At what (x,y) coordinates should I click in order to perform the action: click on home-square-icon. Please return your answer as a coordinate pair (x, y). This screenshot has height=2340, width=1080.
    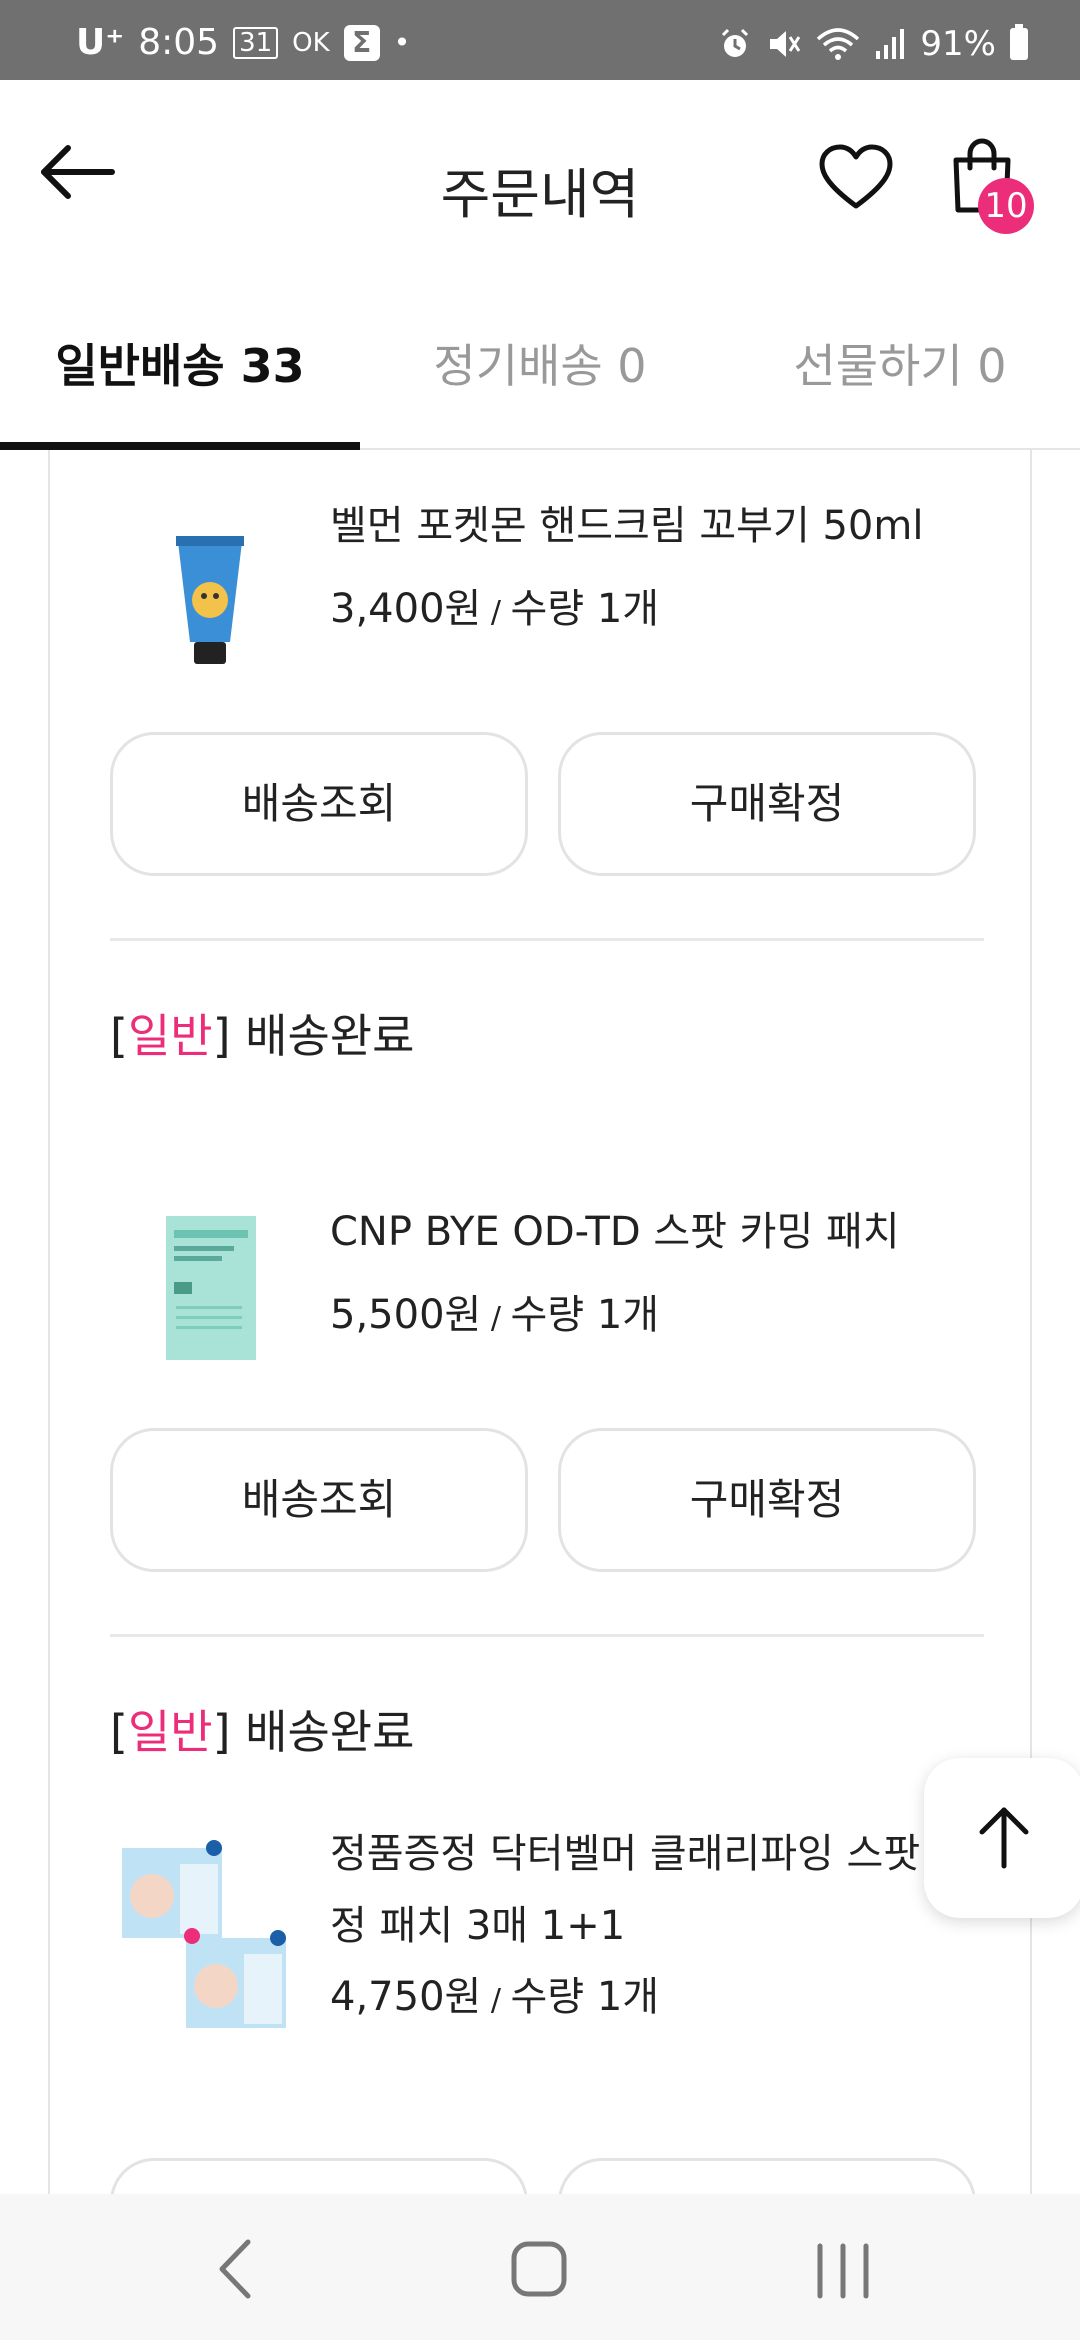
    Looking at the image, I should click on (539, 2269).